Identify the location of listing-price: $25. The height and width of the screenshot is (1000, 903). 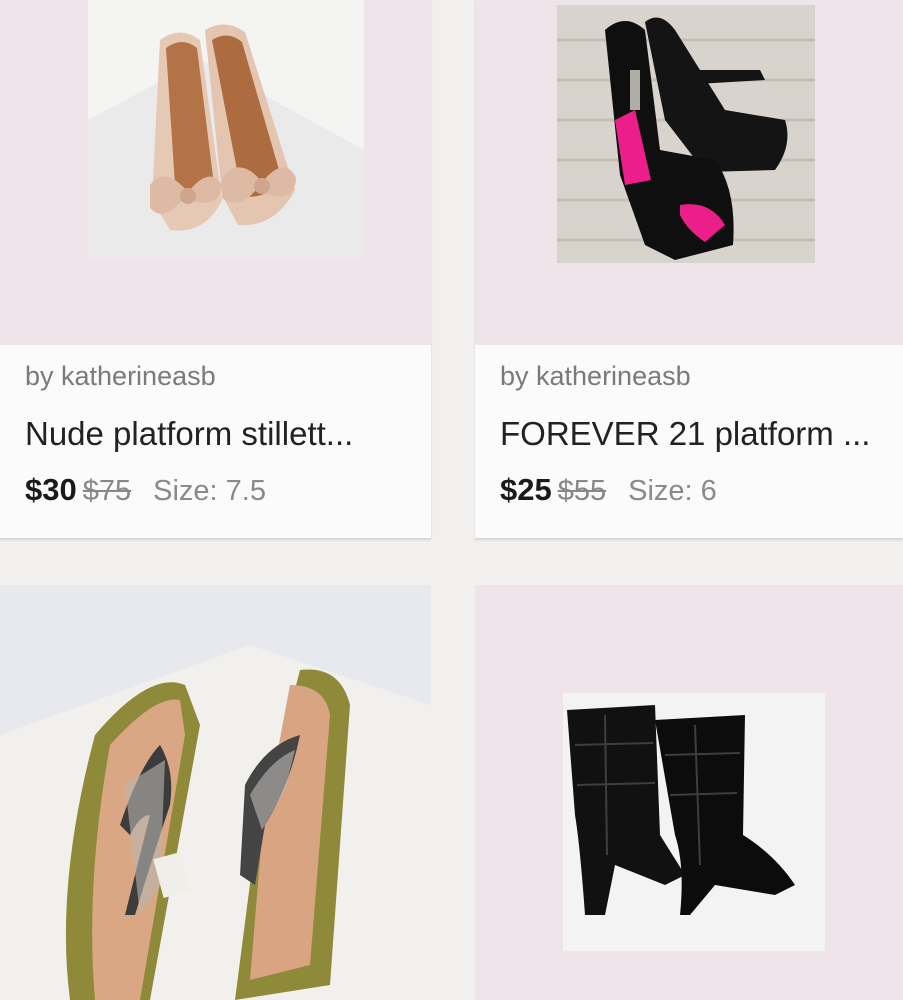
(526, 489).